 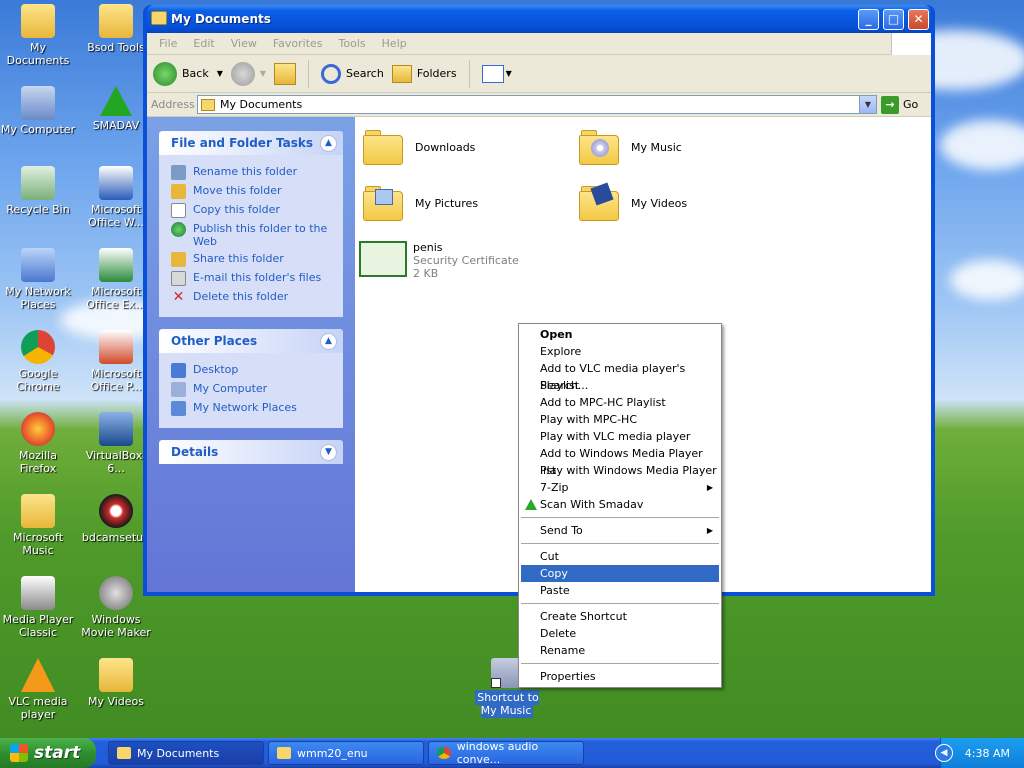 I want to click on forward-dropdown-icon: ▼, so click(x=263, y=73).